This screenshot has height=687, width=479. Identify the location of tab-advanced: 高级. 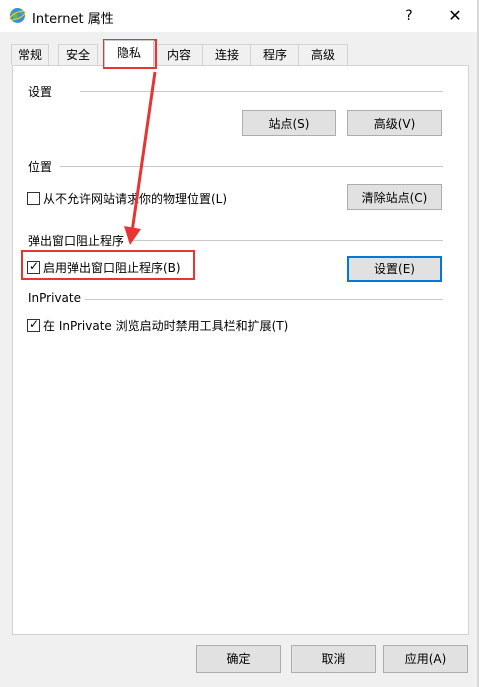
(323, 54).